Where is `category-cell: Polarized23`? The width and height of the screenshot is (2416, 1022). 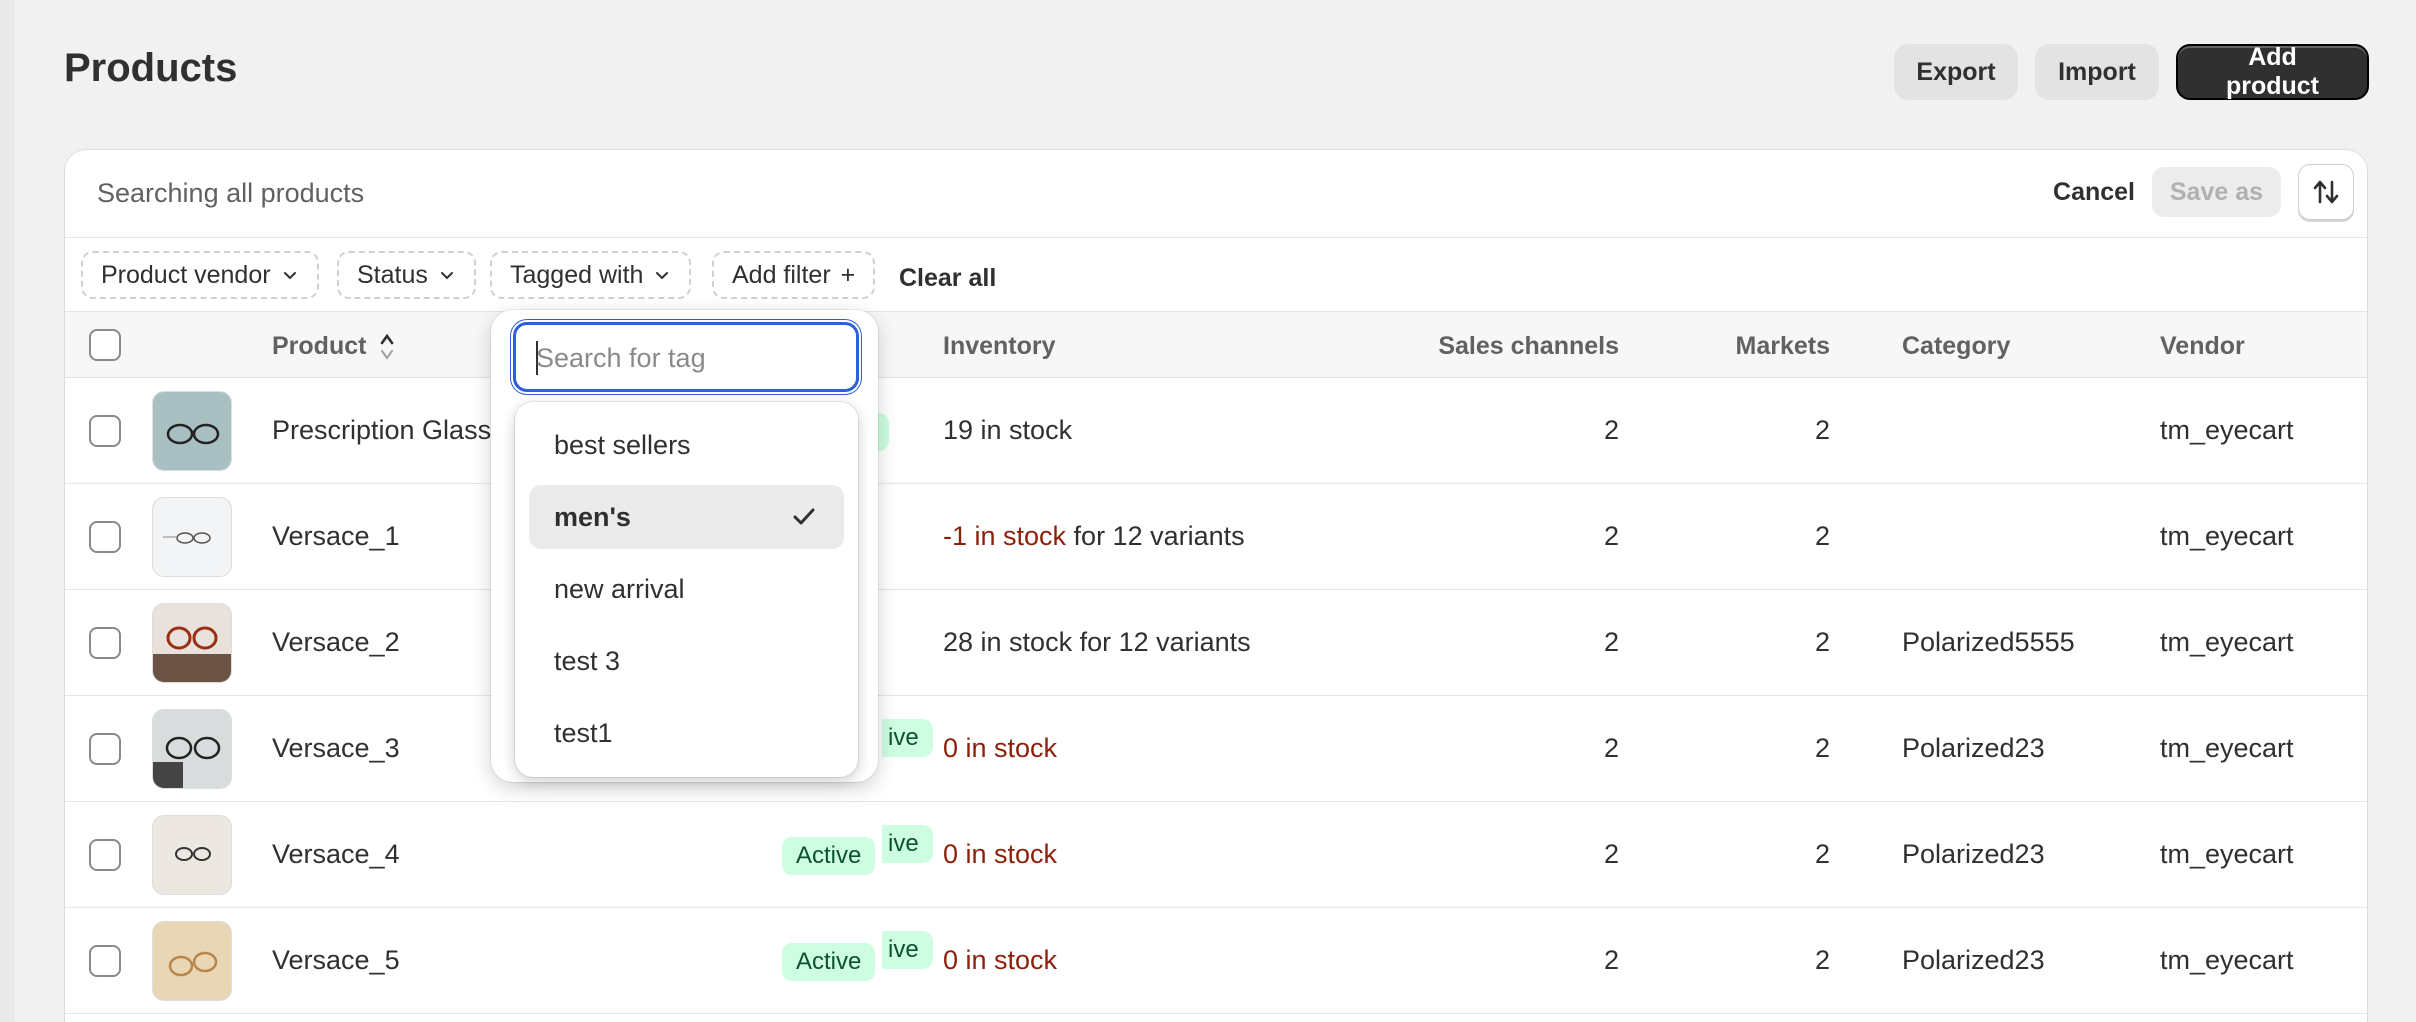
category-cell: Polarized23 is located at coordinates (1973, 748).